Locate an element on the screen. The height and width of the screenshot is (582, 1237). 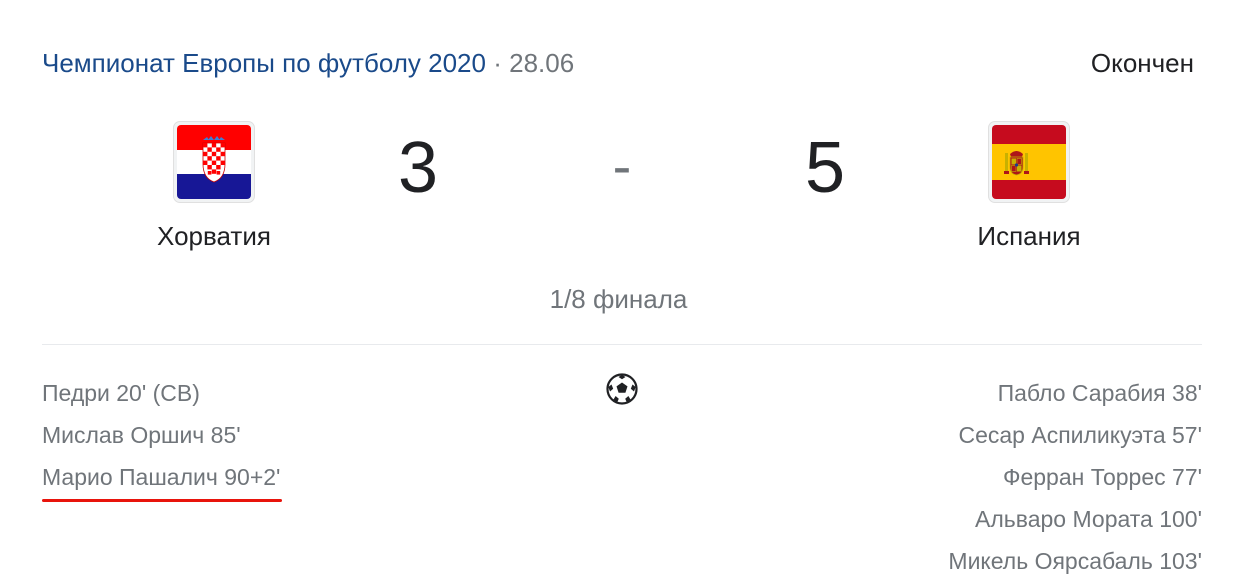
match-date: 28.06 is located at coordinates (542, 63).